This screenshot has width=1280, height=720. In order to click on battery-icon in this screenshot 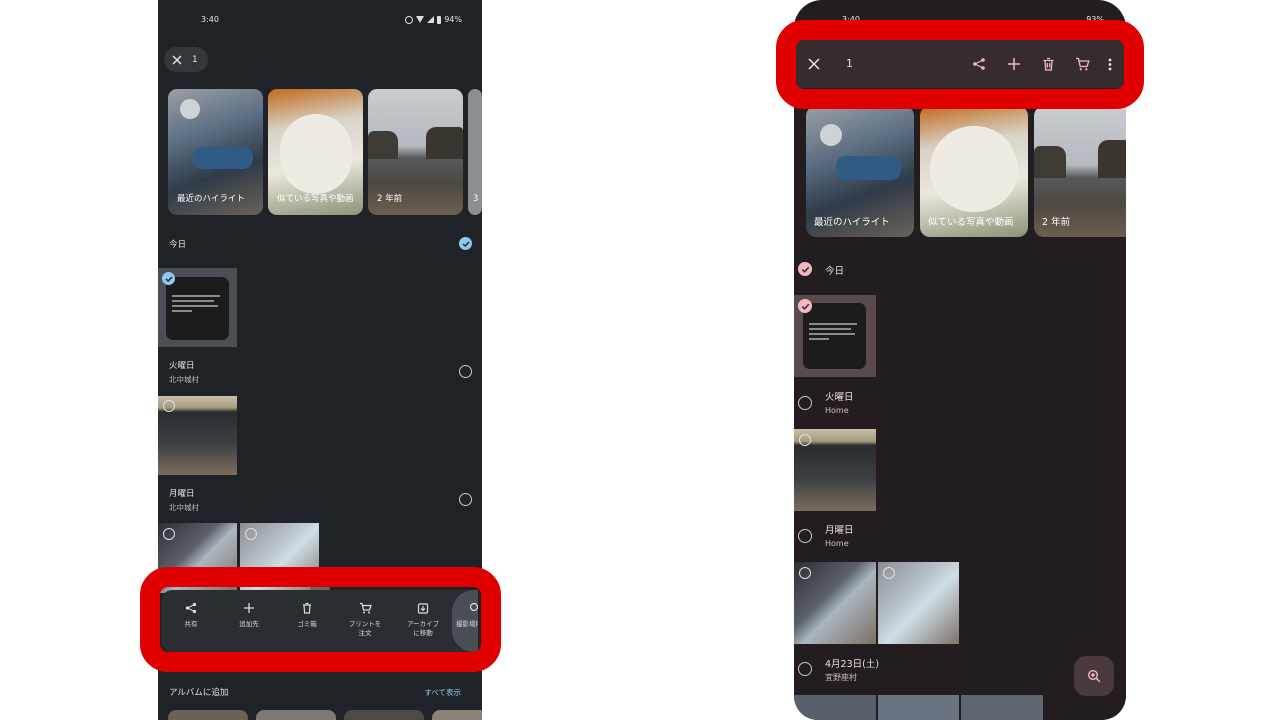, I will do `click(439, 19)`.